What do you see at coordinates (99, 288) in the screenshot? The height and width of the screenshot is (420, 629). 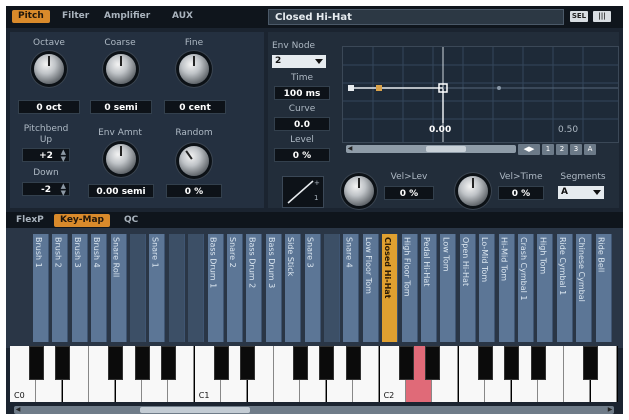 I see `key-slot: Brush 4` at bounding box center [99, 288].